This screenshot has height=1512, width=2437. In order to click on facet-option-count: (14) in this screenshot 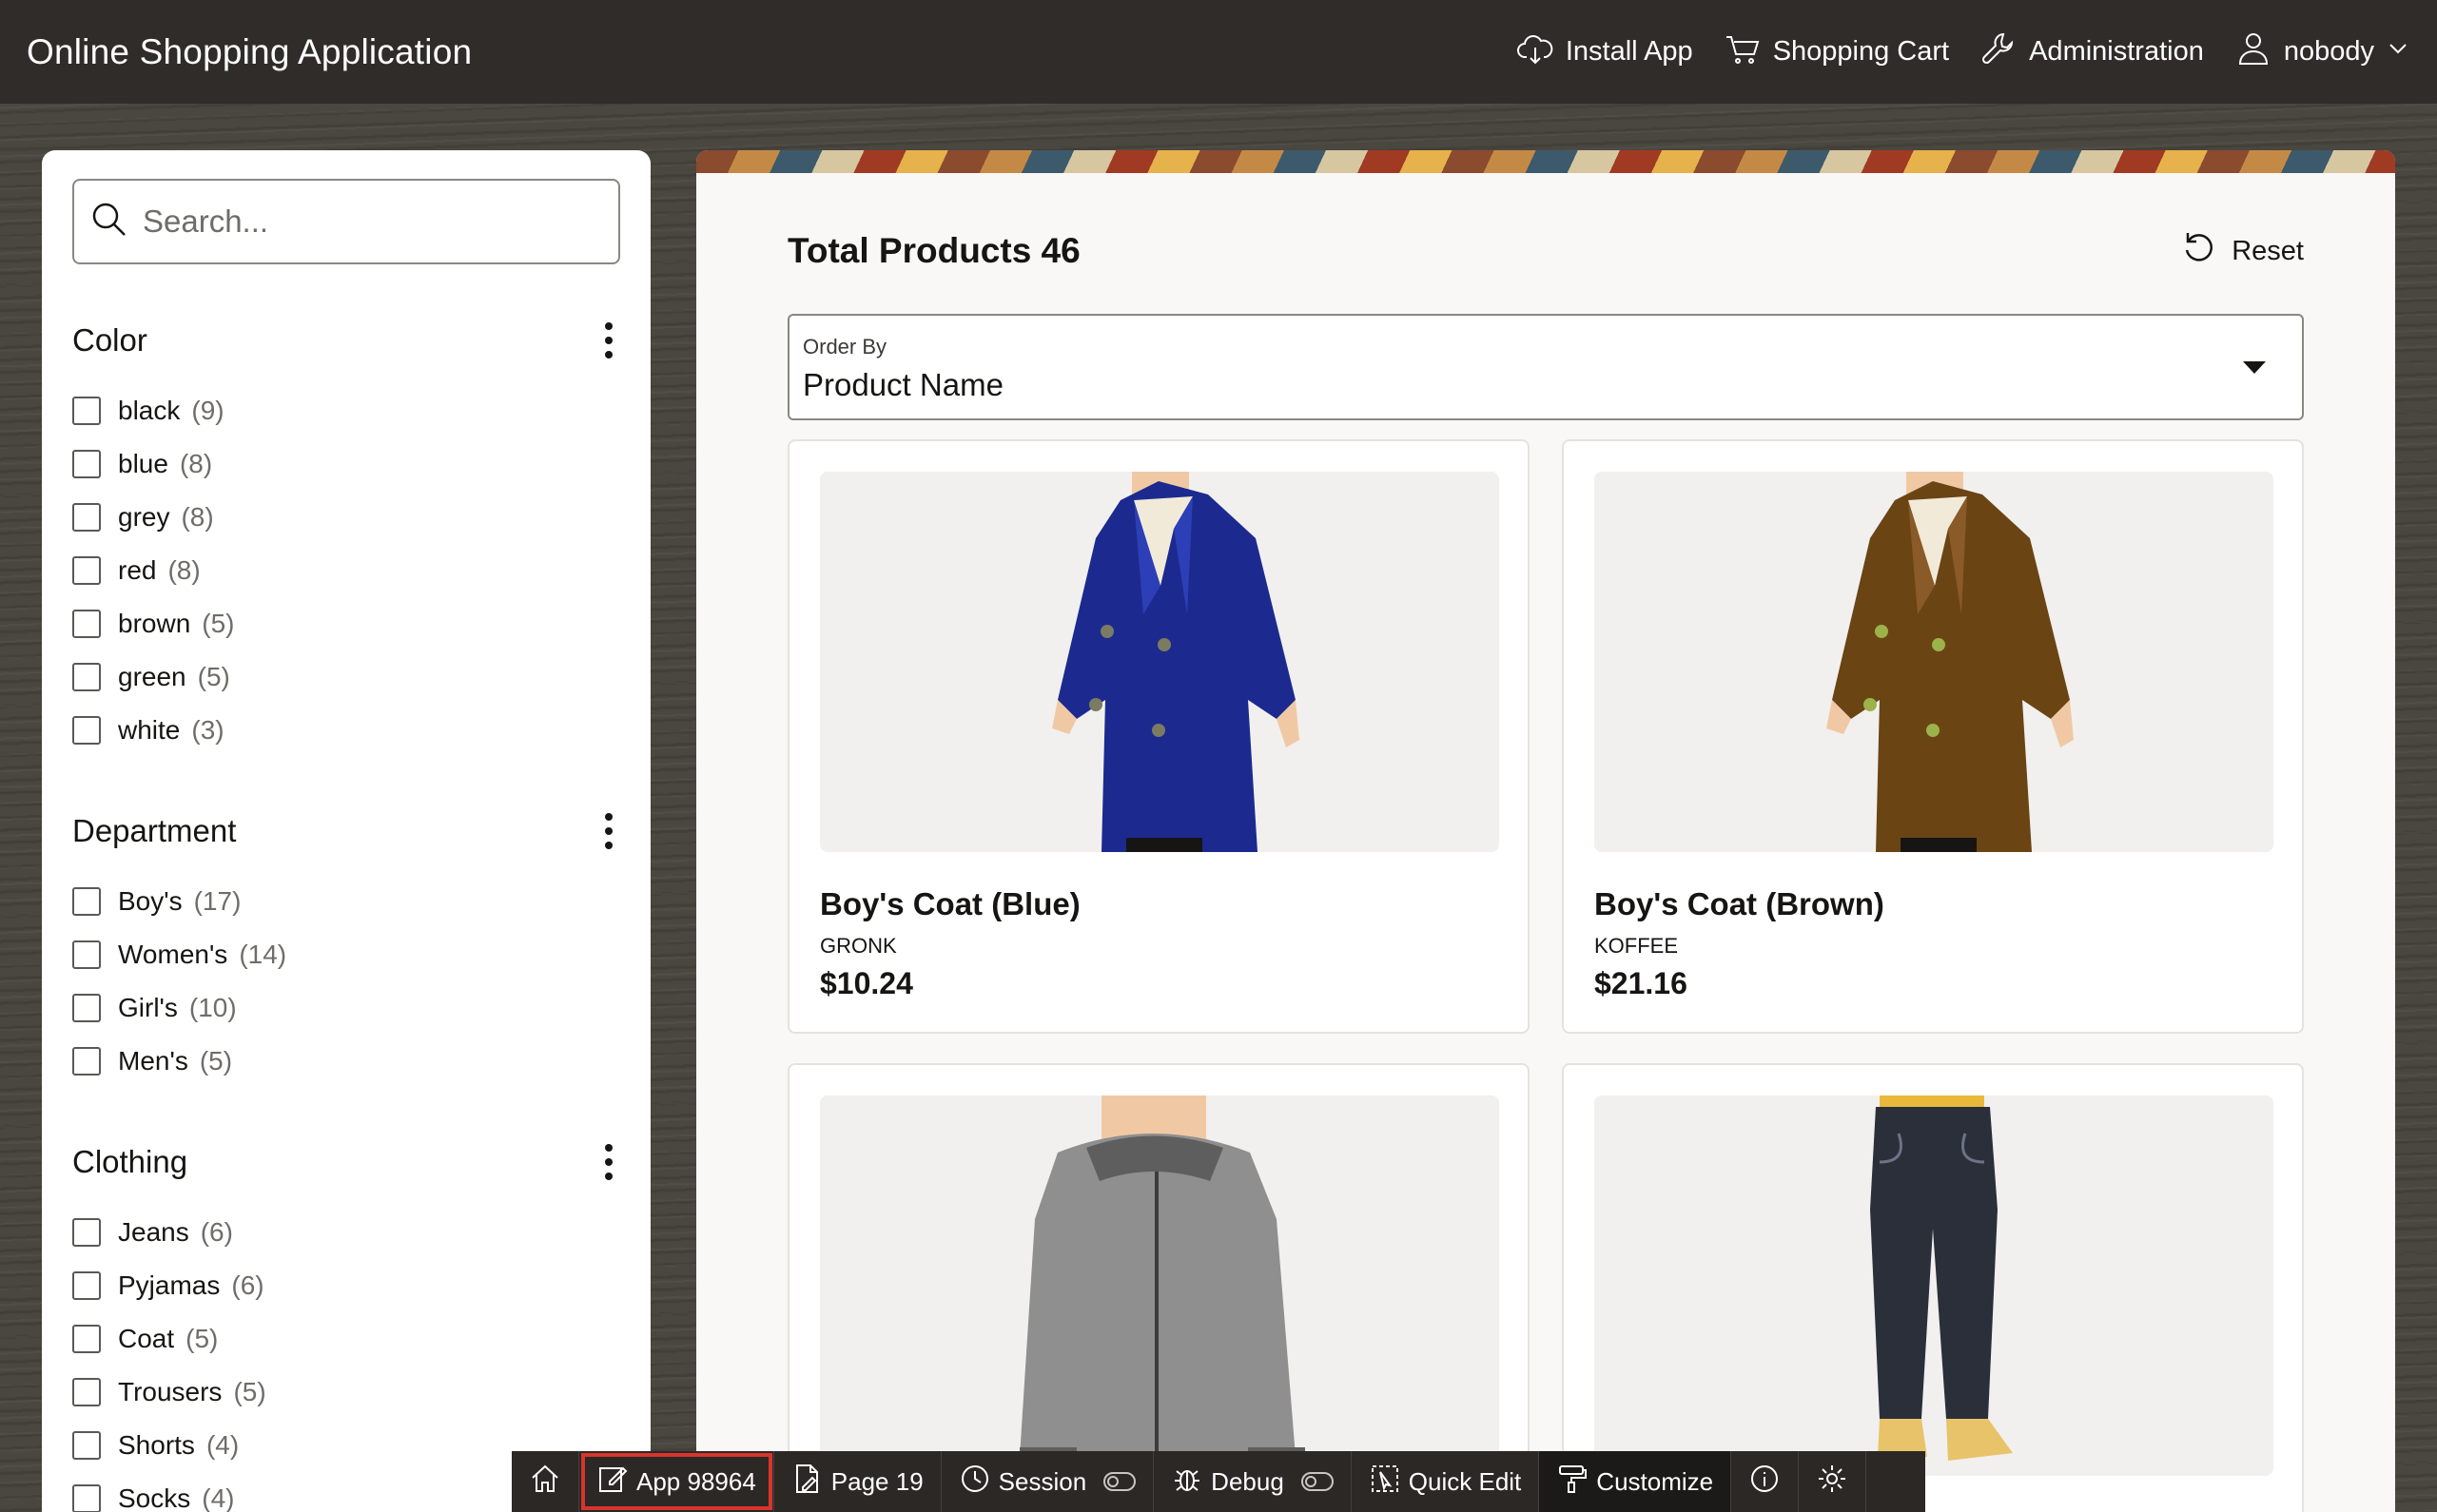, I will do `click(263, 954)`.